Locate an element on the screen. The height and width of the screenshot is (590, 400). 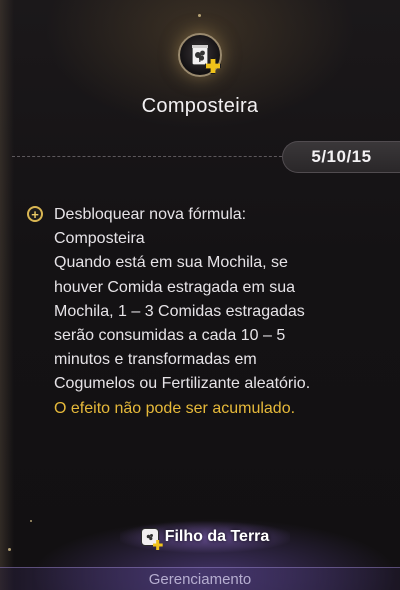
panel-edge-glow is located at coordinates (7, 295).